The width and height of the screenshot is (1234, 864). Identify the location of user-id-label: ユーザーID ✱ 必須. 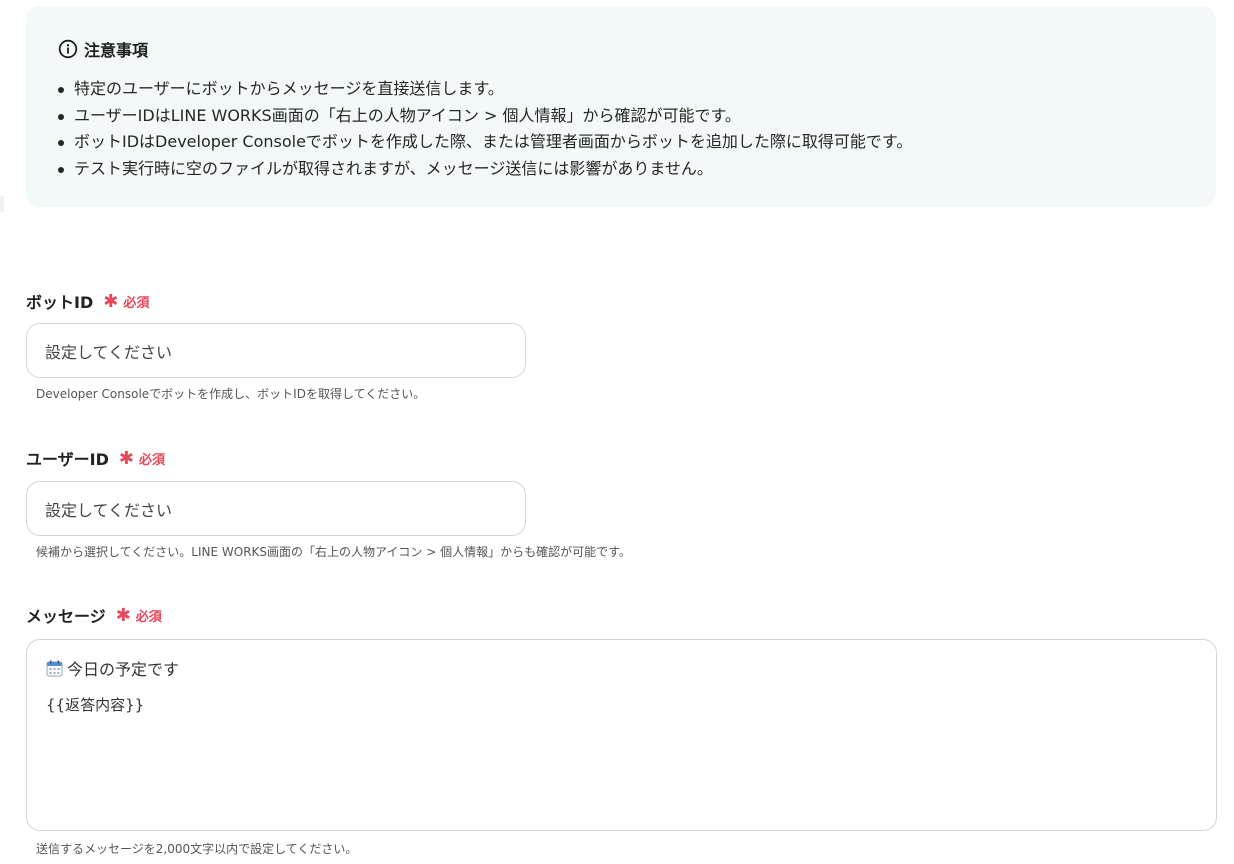
(95, 458).